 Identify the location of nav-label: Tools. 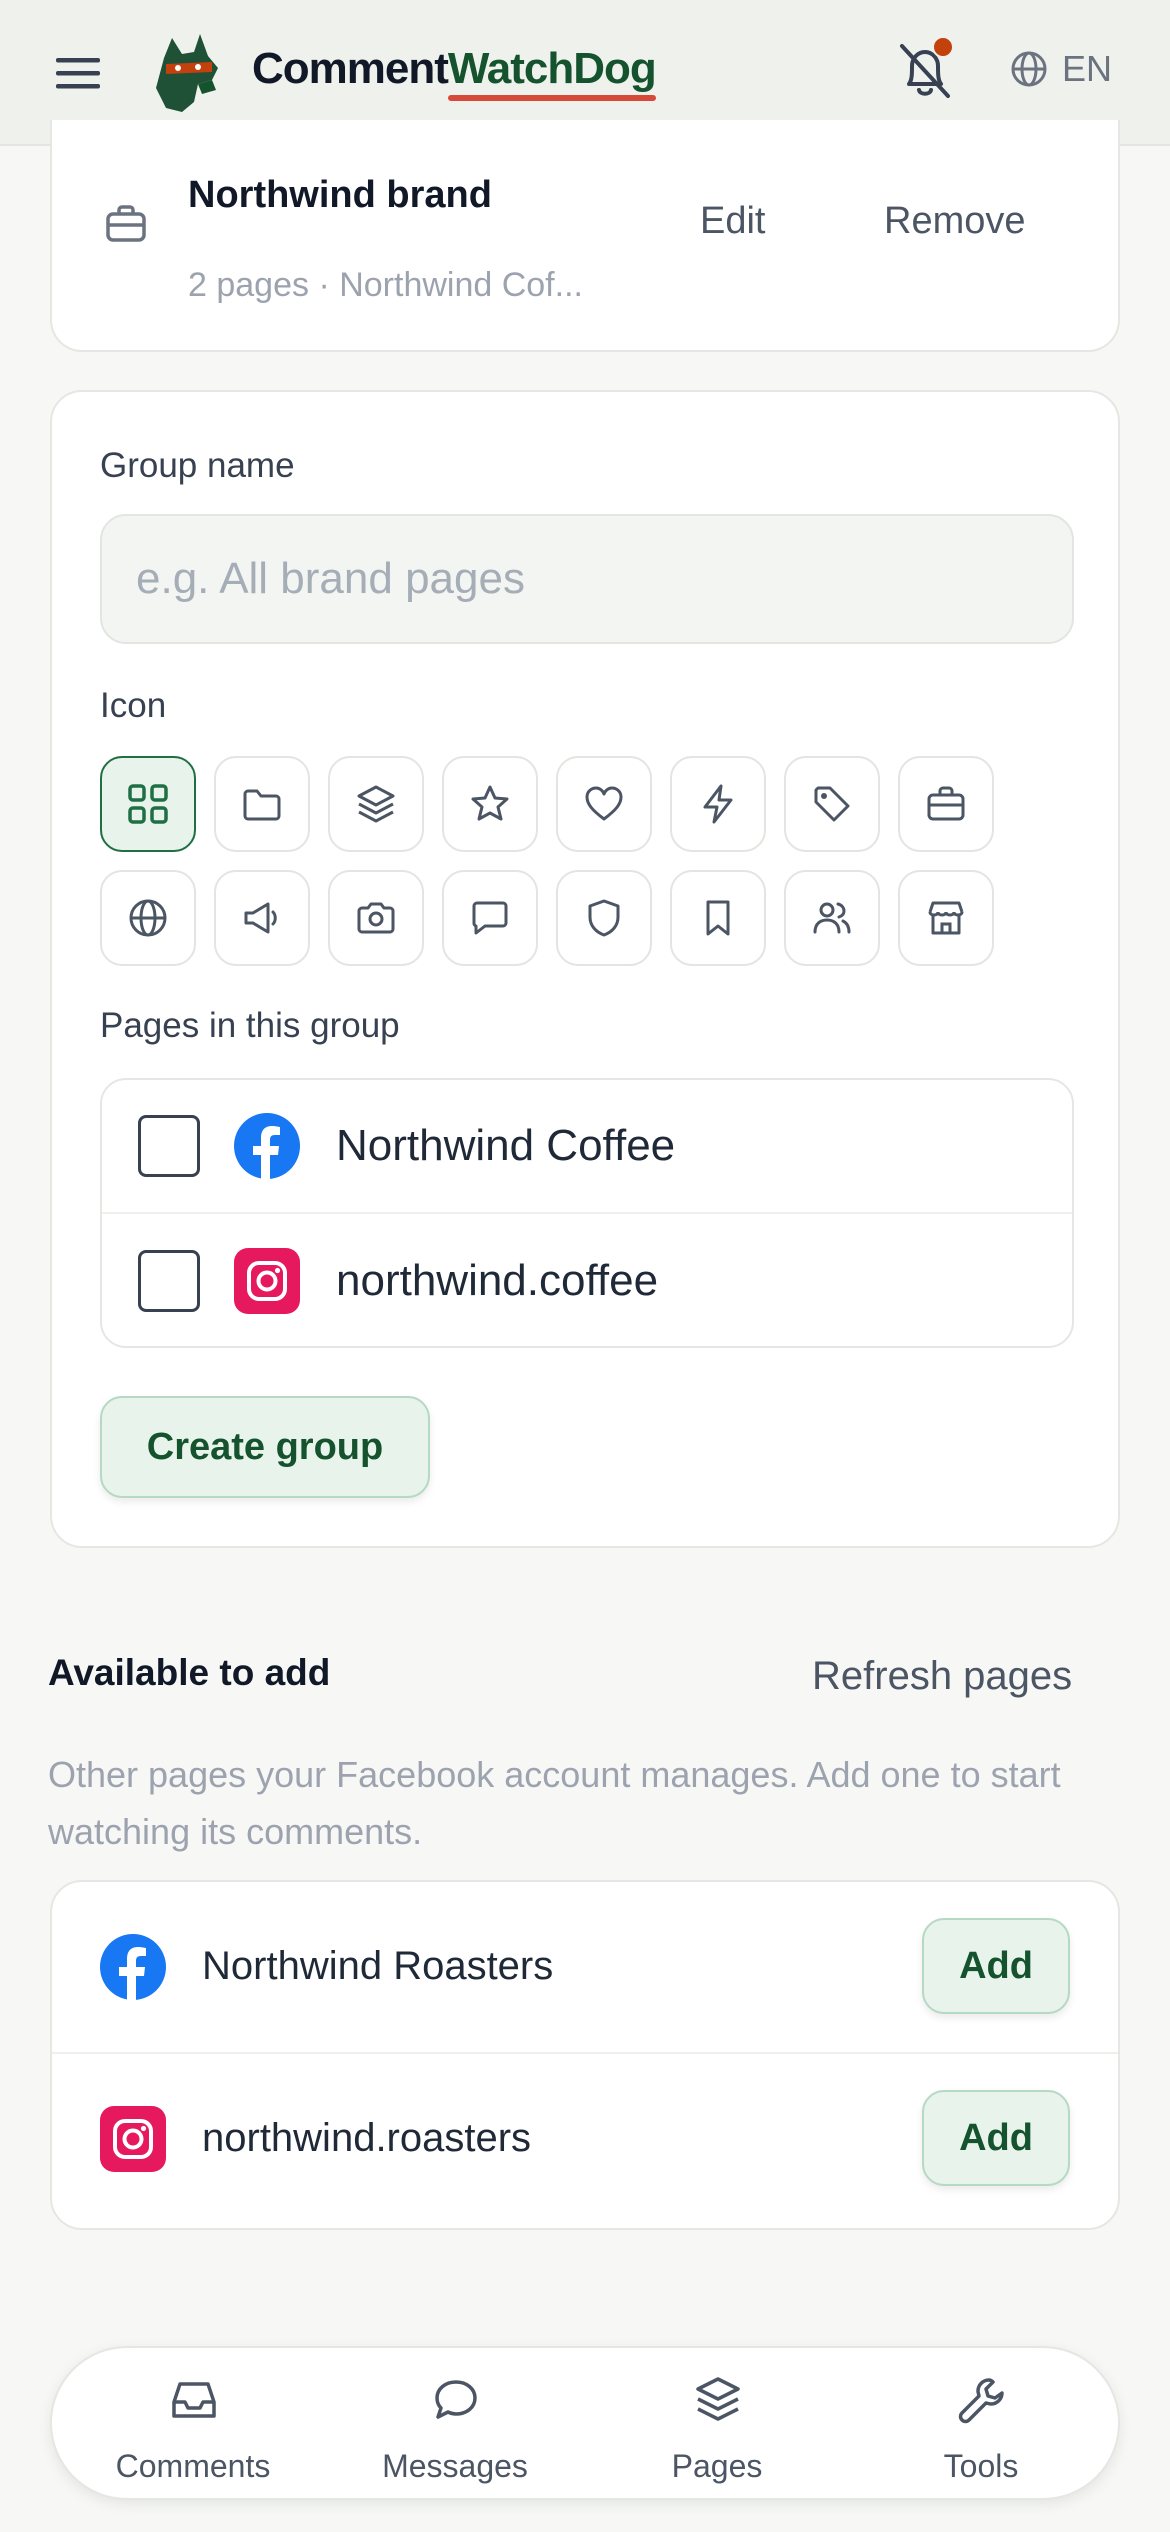
(981, 2466).